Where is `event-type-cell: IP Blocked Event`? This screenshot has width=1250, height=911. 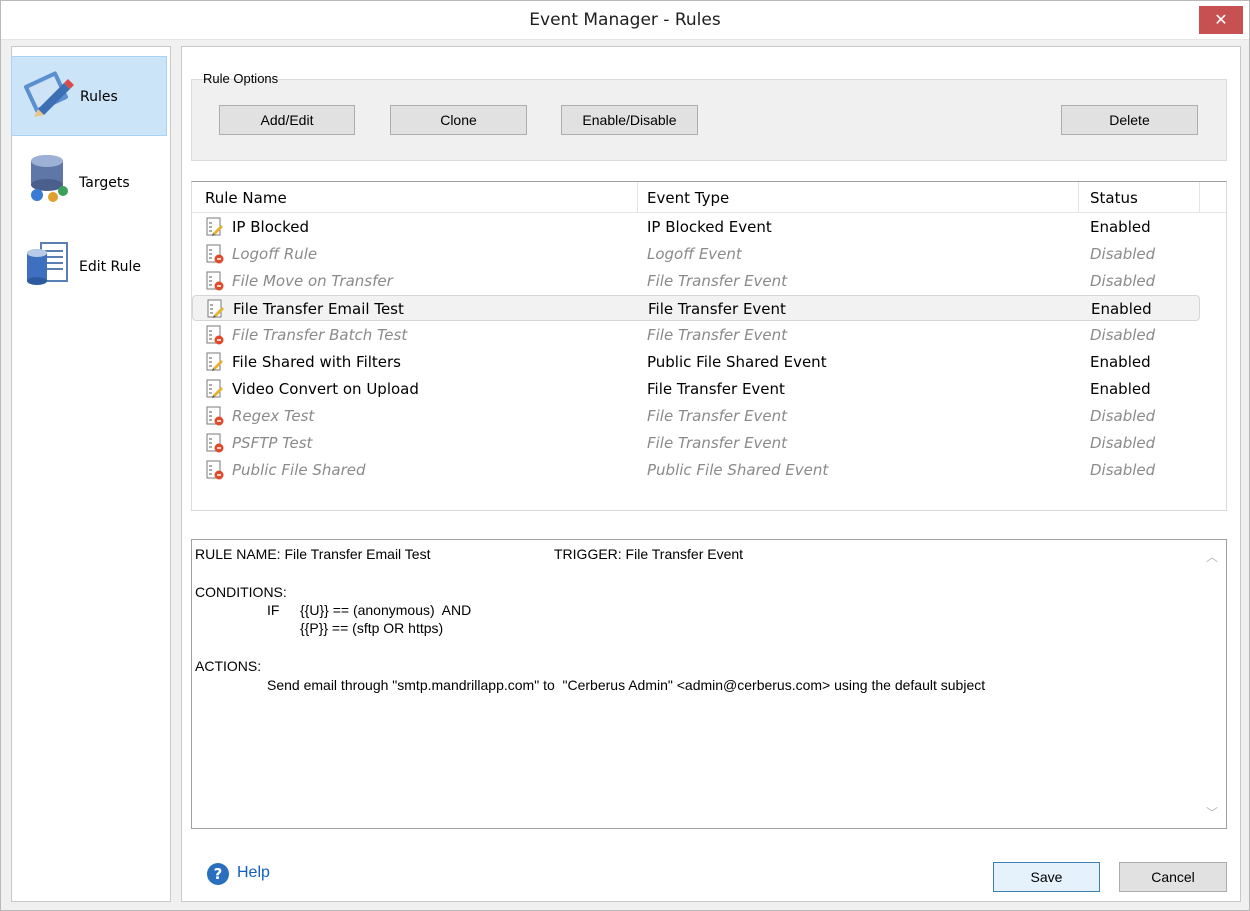
event-type-cell: IP Blocked Event is located at coordinates (709, 227).